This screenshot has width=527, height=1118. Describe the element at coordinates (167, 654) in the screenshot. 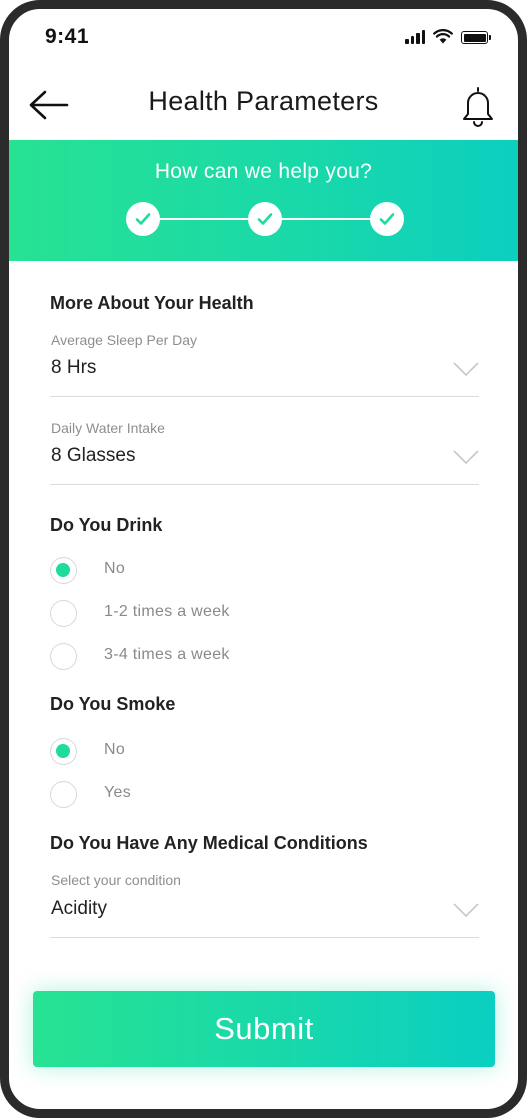

I see `radio-label: 3-4 times a week` at that location.